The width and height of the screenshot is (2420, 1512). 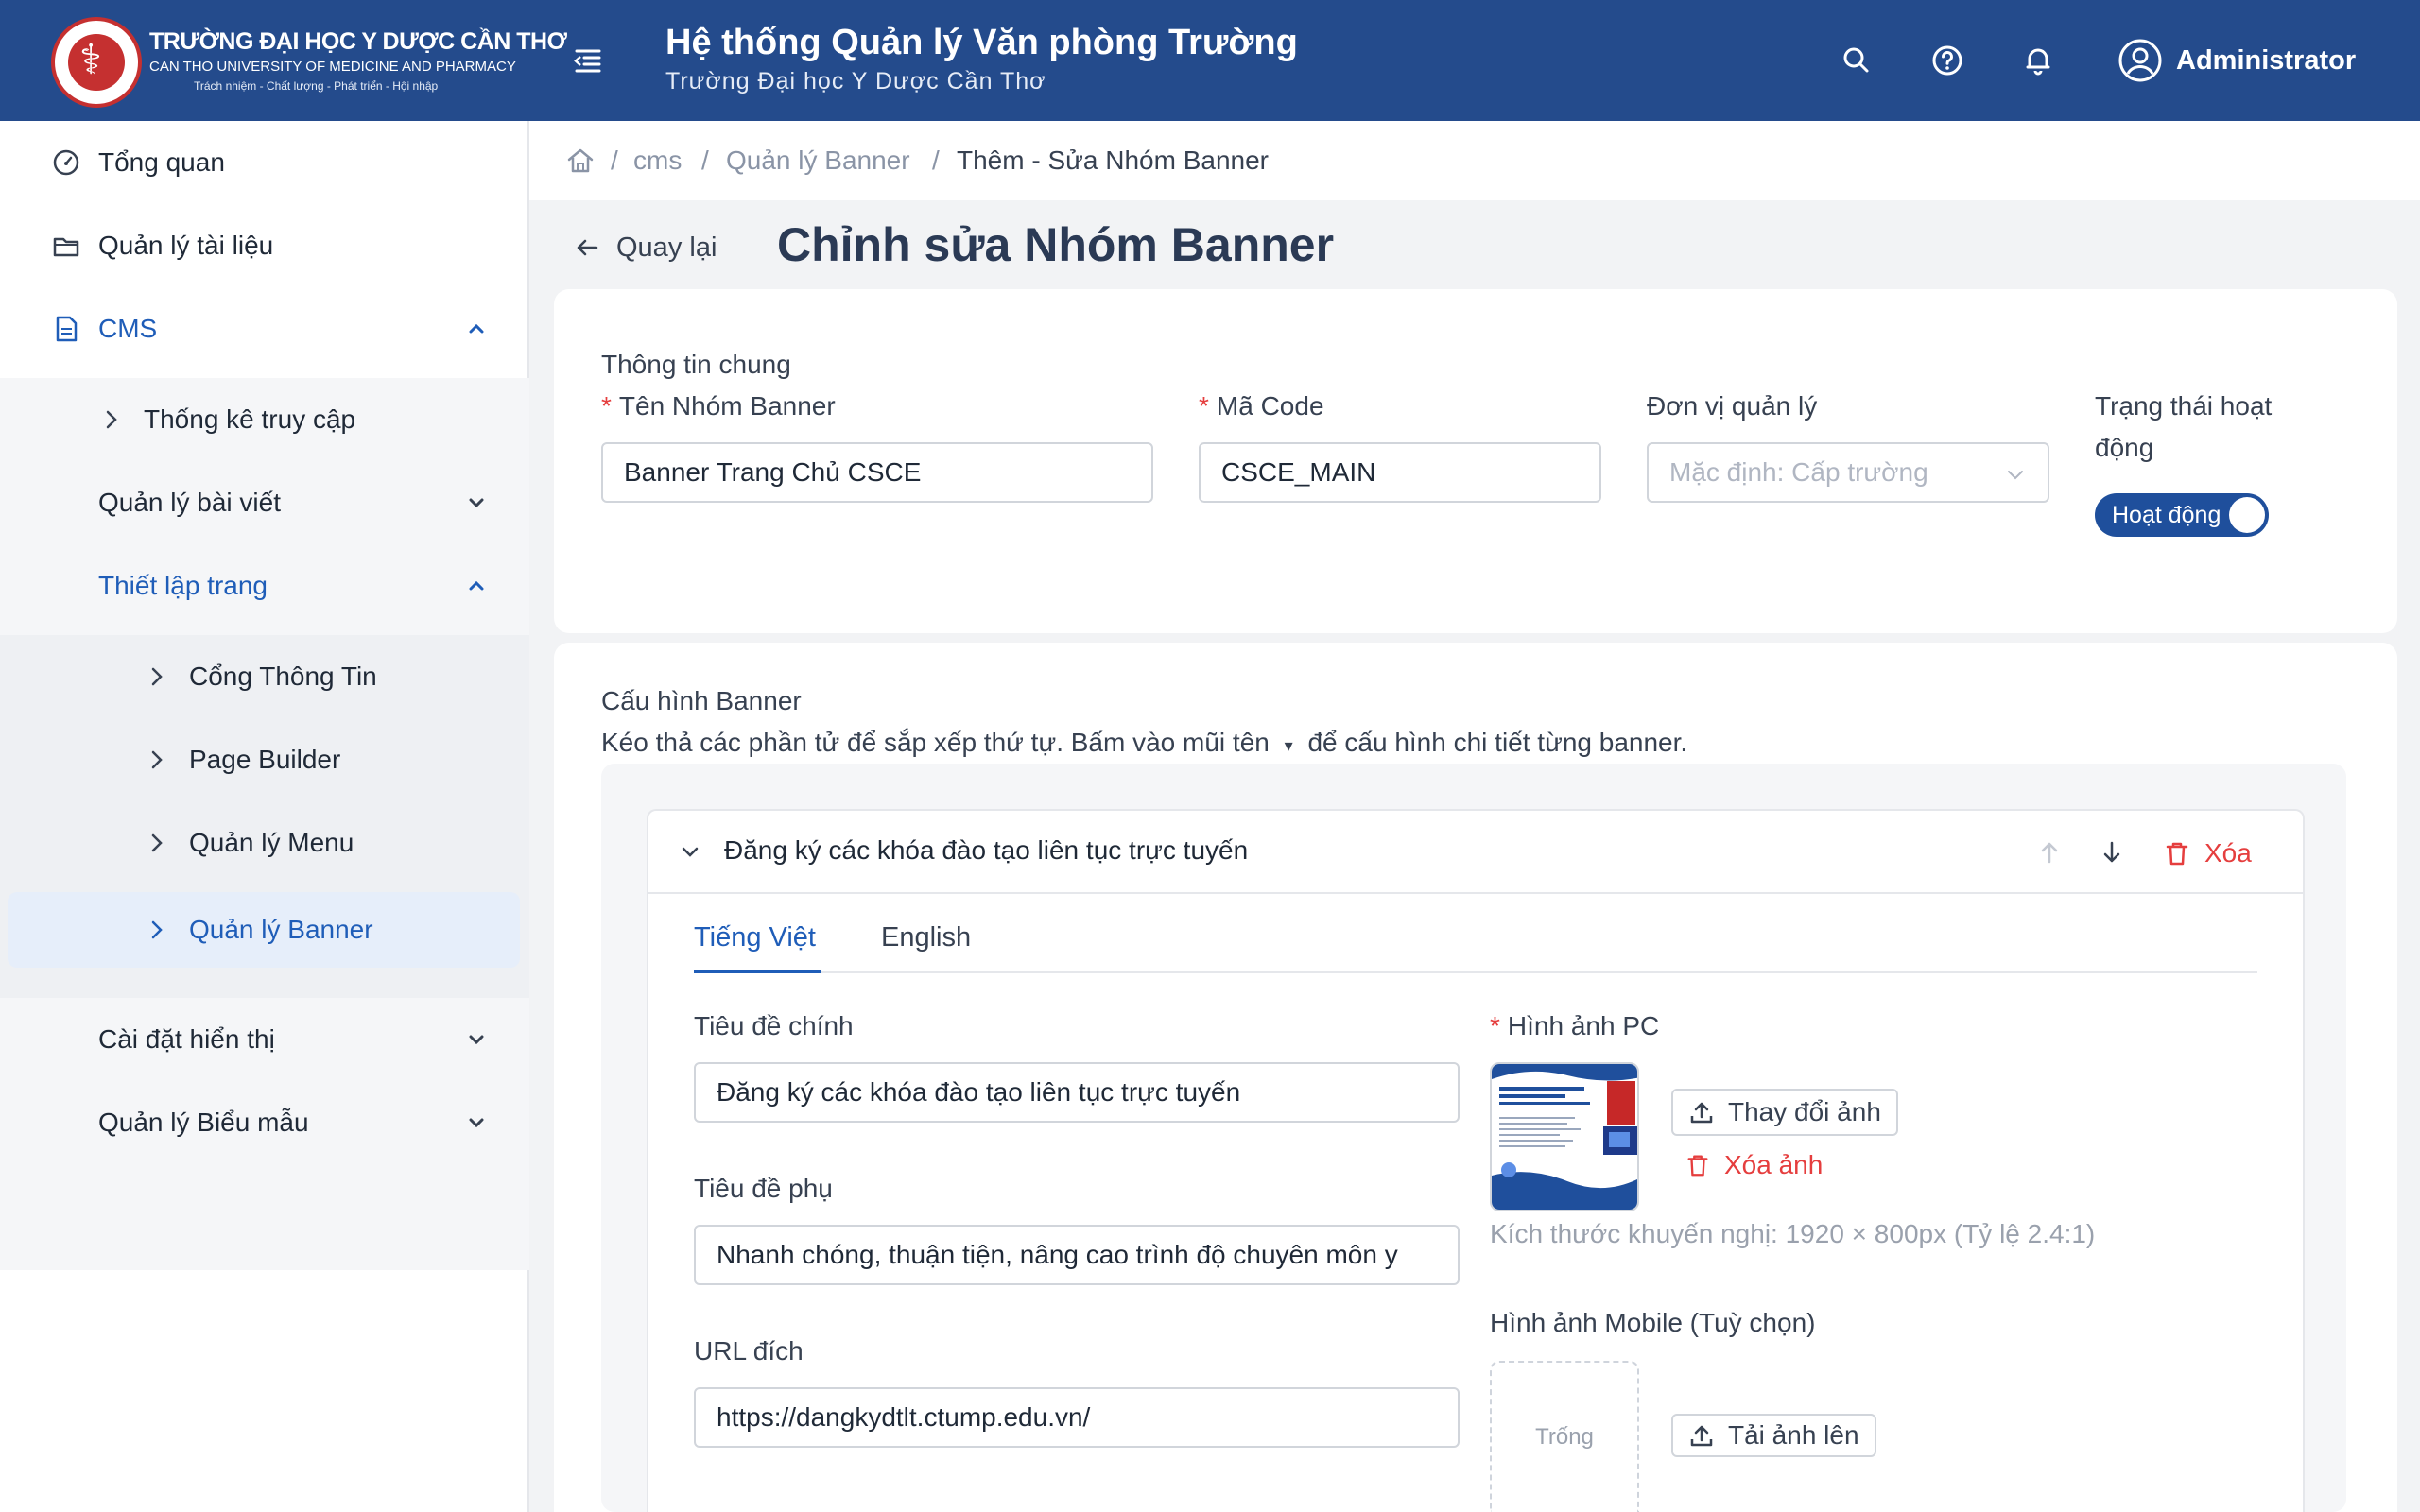 I want to click on managing-unit-label: Đơn vị quản lý, so click(x=1732, y=406).